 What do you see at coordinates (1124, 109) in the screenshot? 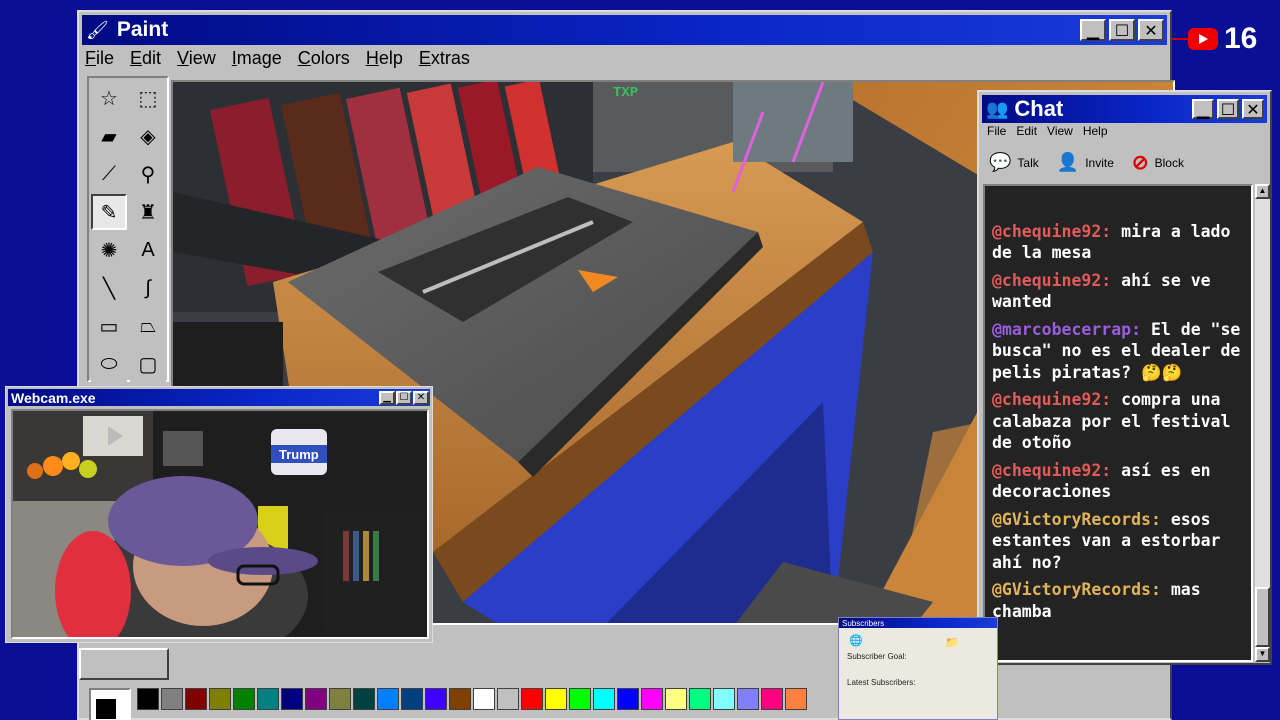
I see `chat-titlebar: 👥 Chat ▁ ☐ ✕` at bounding box center [1124, 109].